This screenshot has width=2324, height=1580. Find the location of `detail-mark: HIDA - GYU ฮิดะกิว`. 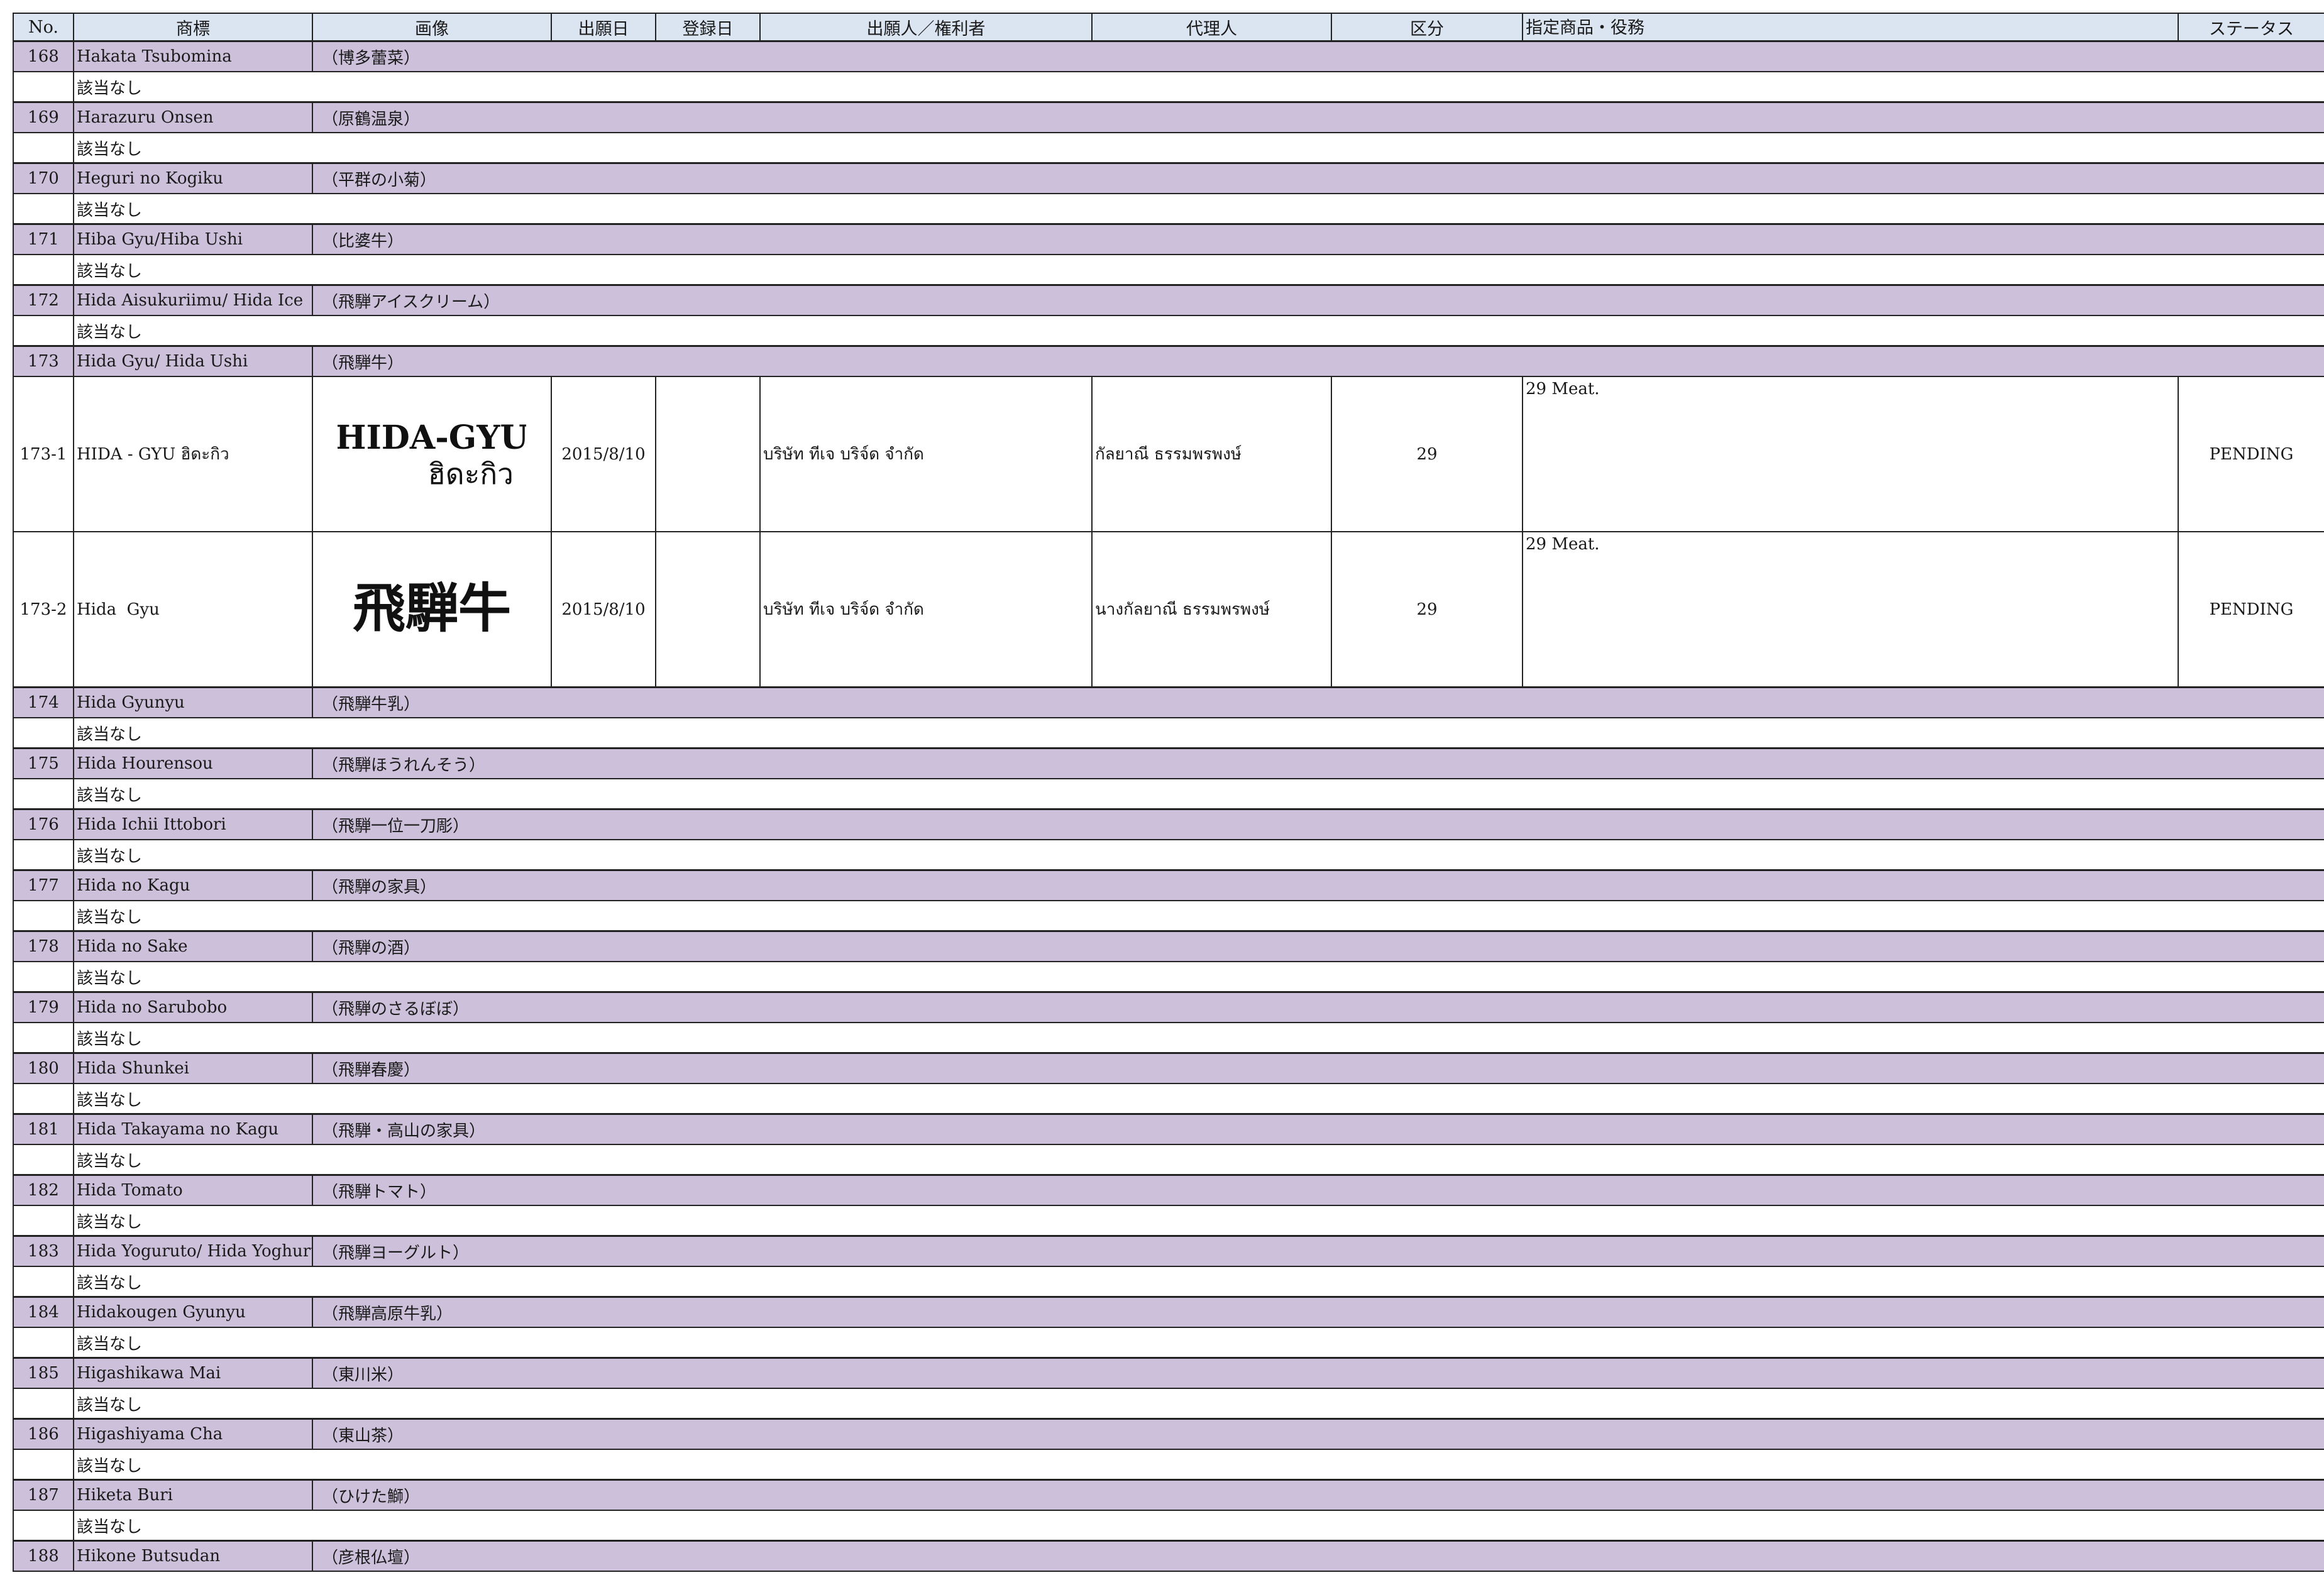

detail-mark: HIDA - GYU ฮิดะกิว is located at coordinates (193, 454).